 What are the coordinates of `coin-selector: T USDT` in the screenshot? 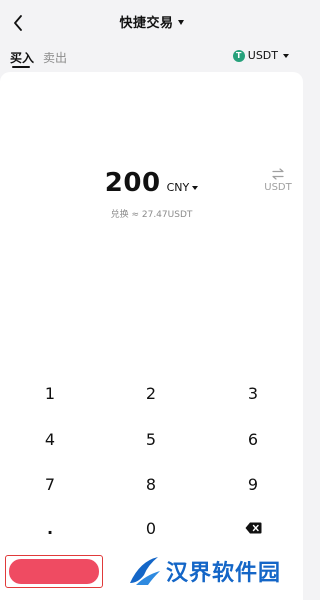 It's located at (260, 55).